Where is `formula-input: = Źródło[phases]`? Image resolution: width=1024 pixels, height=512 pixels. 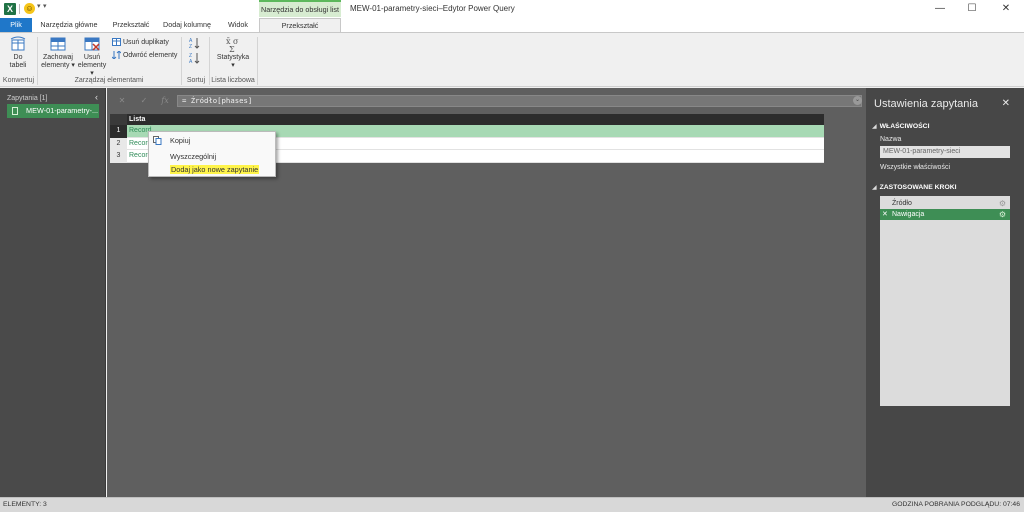 formula-input: = Źródło[phases] is located at coordinates (519, 101).